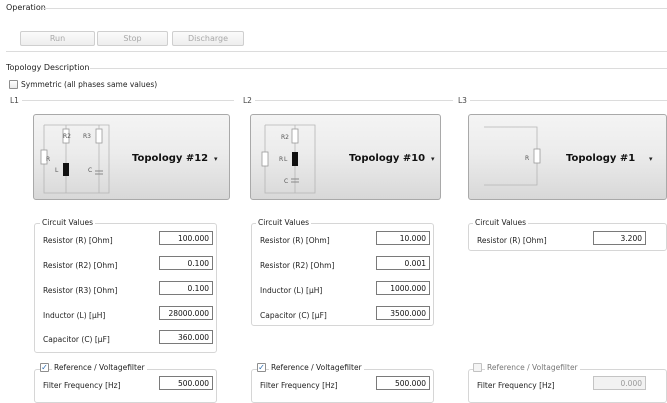 This screenshot has height=403, width=667. What do you see at coordinates (48, 67) in the screenshot?
I see `topology-description-title: Topology Description` at bounding box center [48, 67].